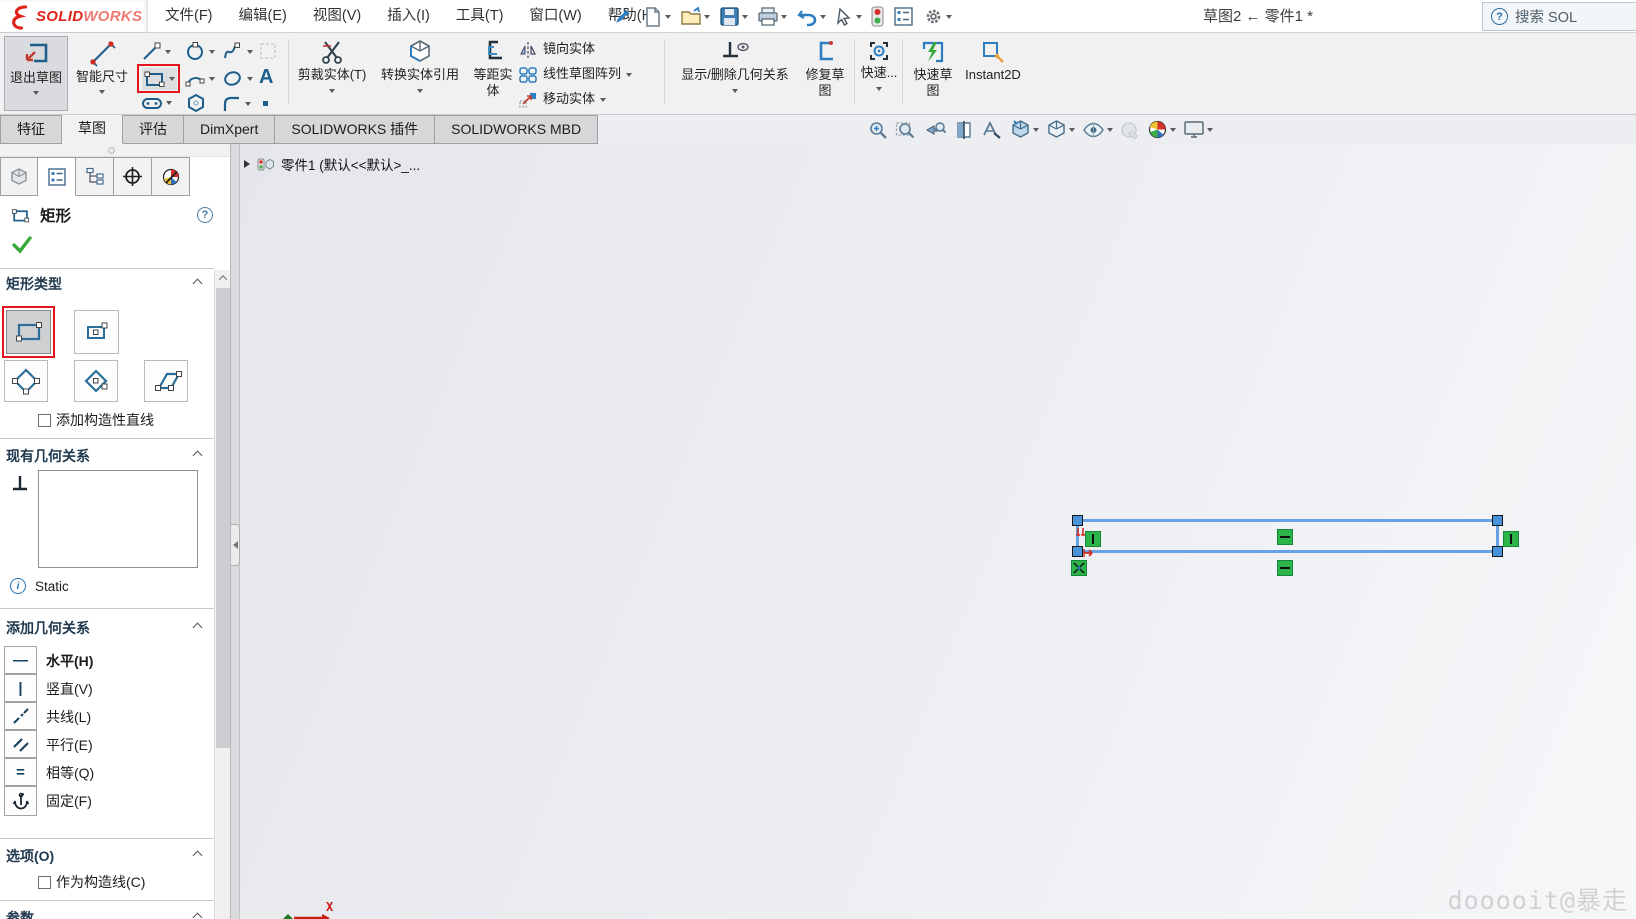  What do you see at coordinates (629, 74) in the screenshot?
I see `linear-pattern-dropdown` at bounding box center [629, 74].